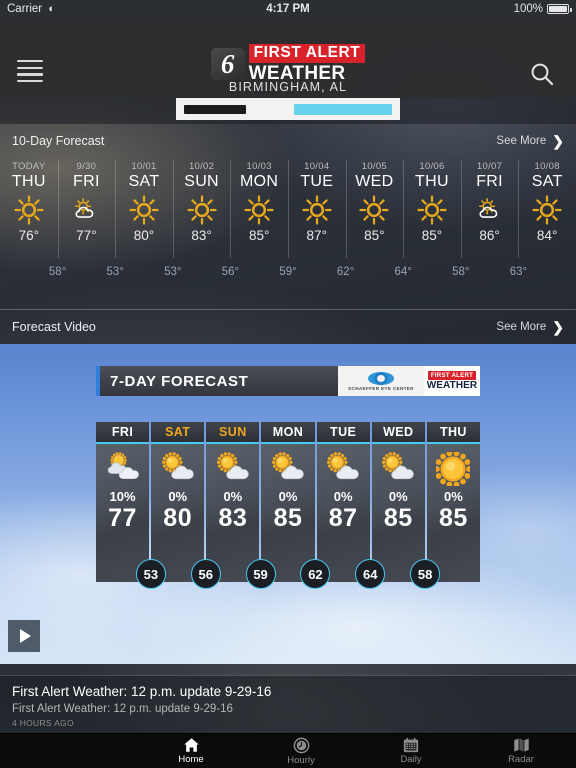  I want to click on logo-first-alert-text: FIRST ALERT, so click(307, 54).